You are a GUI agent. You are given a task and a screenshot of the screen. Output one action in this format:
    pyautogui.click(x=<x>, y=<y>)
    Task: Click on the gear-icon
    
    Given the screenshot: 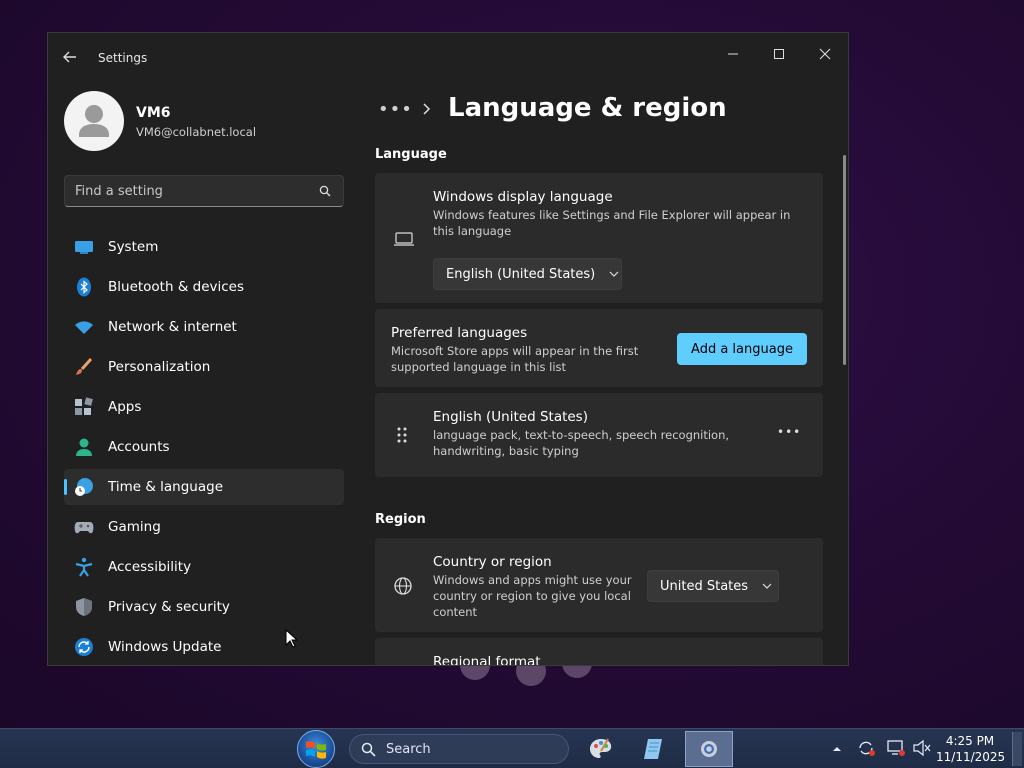 What is the action you would take?
    pyautogui.click(x=709, y=749)
    